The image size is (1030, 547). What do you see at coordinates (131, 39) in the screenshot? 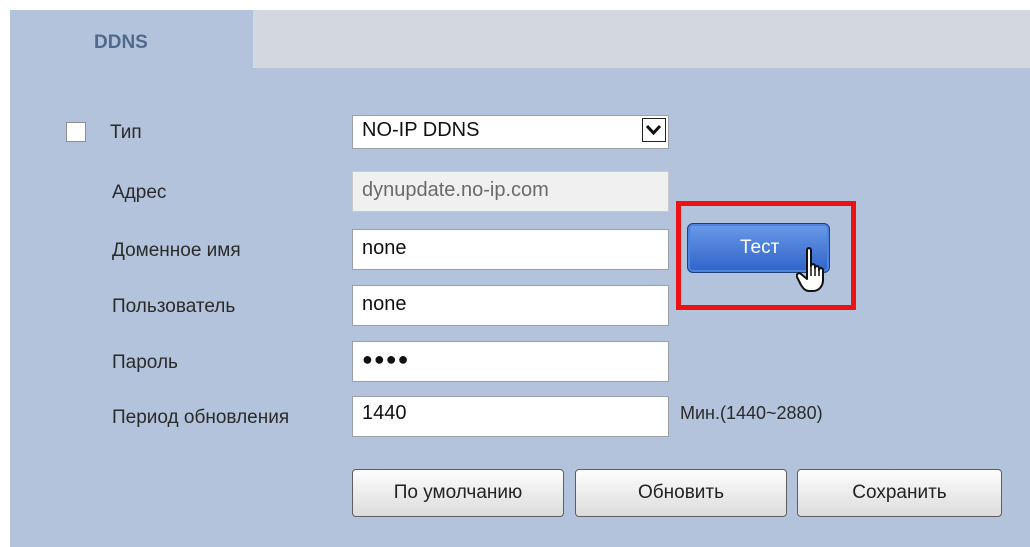
I see `tab-ddns: DDNS` at bounding box center [131, 39].